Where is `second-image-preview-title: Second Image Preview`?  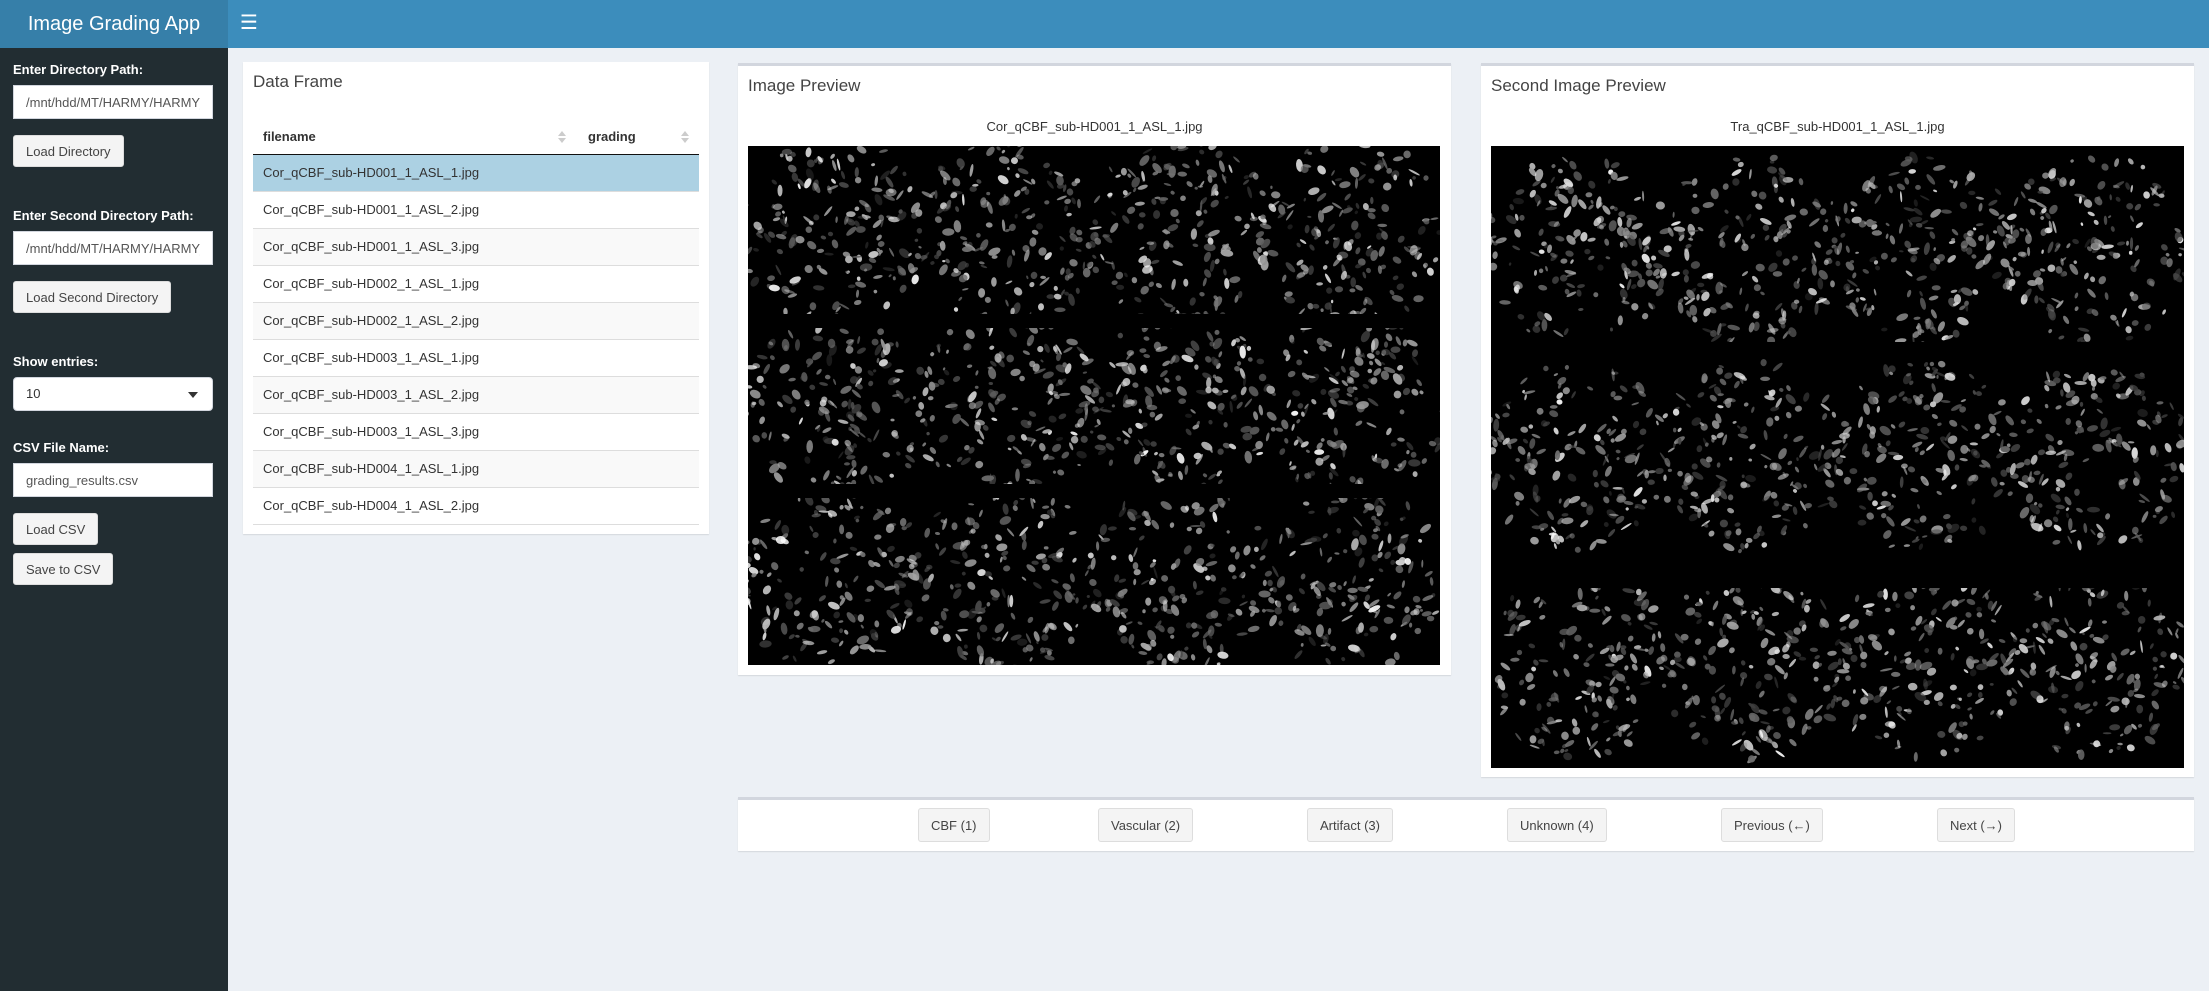
second-image-preview-title: Second Image Preview is located at coordinates (1578, 85).